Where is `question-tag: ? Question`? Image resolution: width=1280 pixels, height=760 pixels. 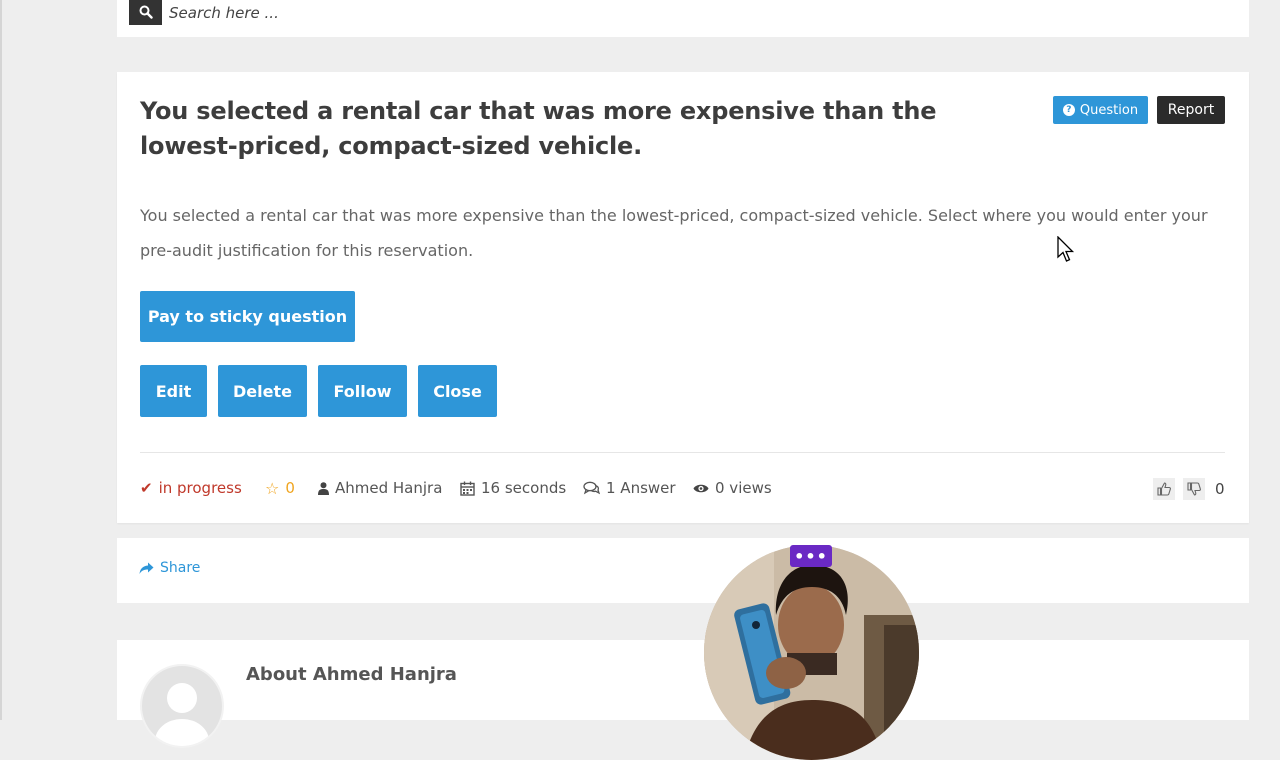 question-tag: ? Question is located at coordinates (1100, 110).